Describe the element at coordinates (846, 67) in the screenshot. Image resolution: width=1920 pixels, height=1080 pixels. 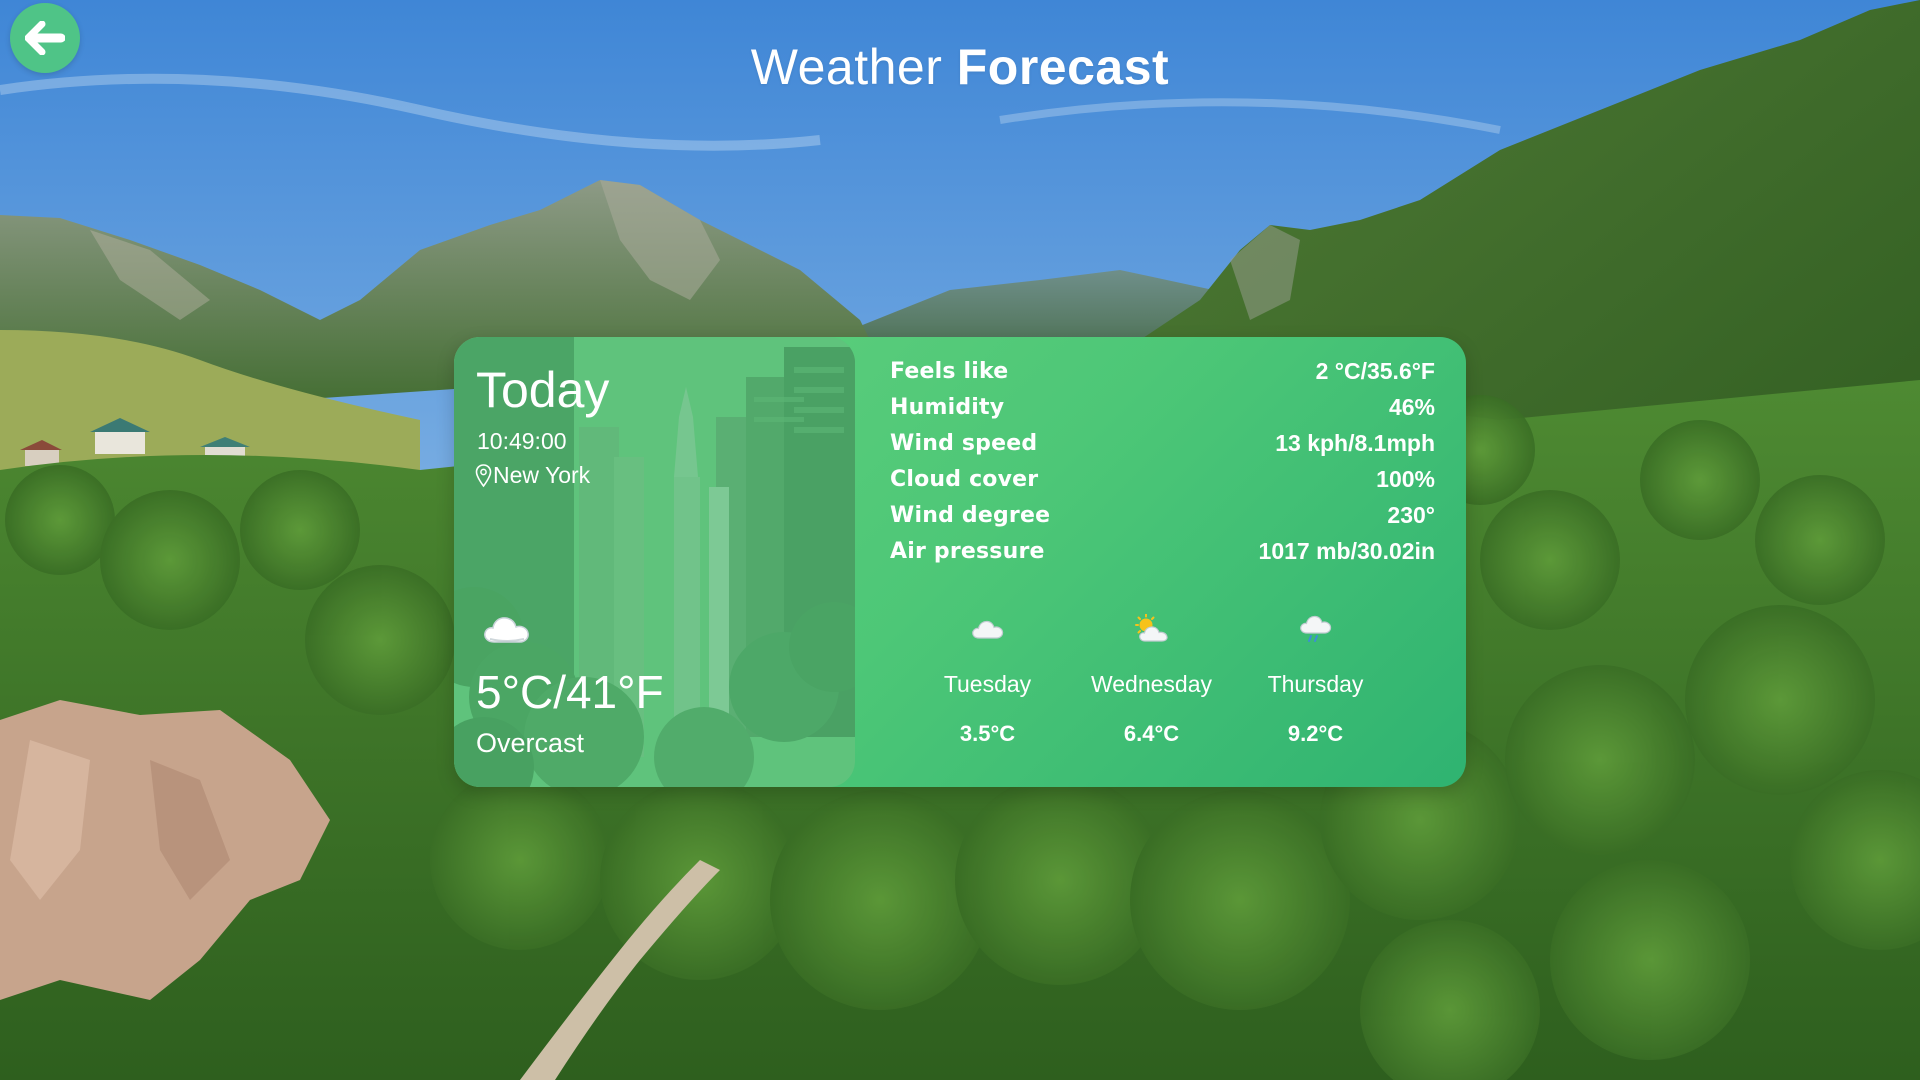
I see `title-light: Weather` at that location.